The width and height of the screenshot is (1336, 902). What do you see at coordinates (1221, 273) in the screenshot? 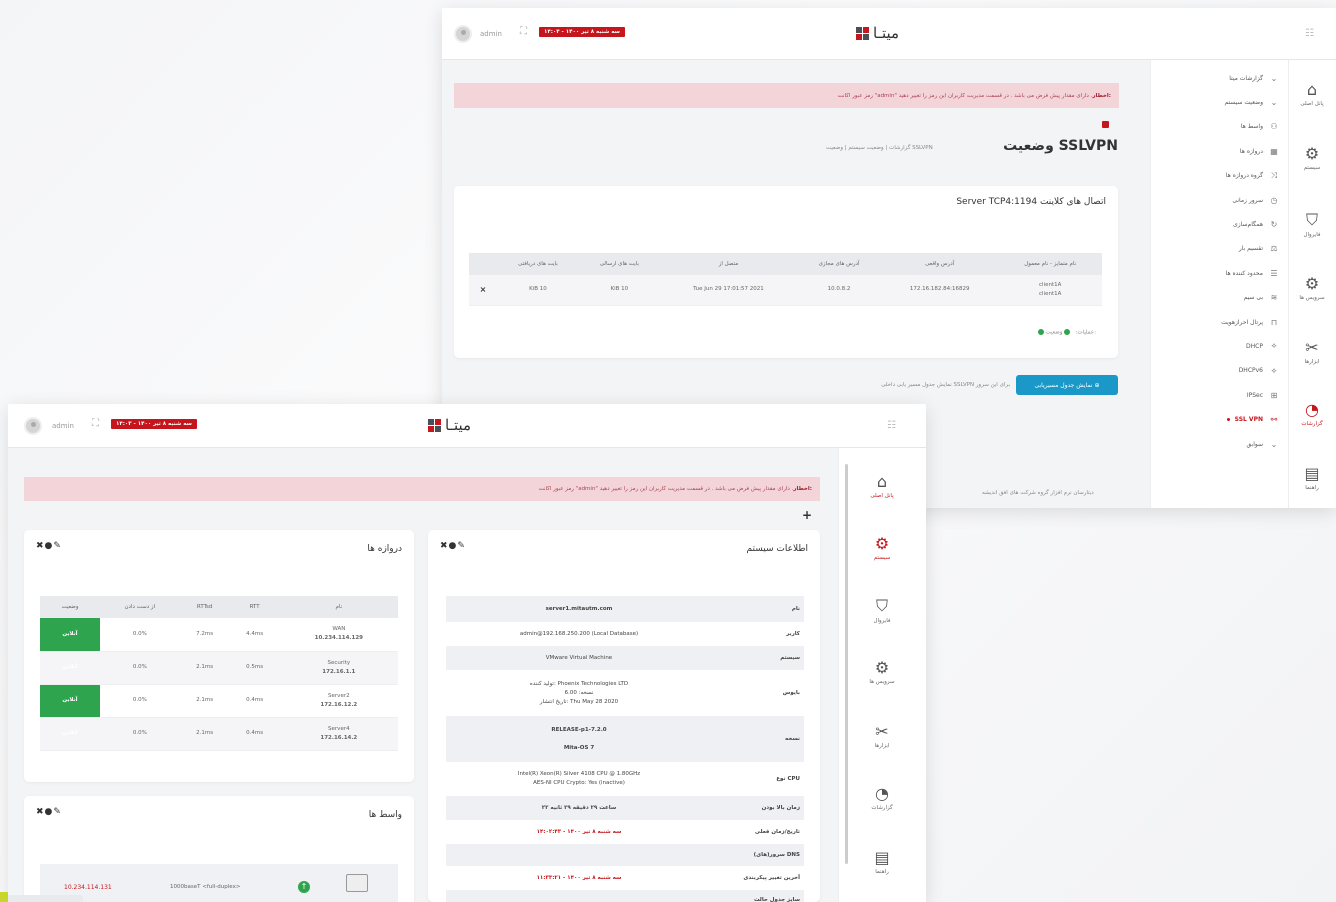
I see `menu-item-limiters: محدود کننده ها ☰` at bounding box center [1221, 273].